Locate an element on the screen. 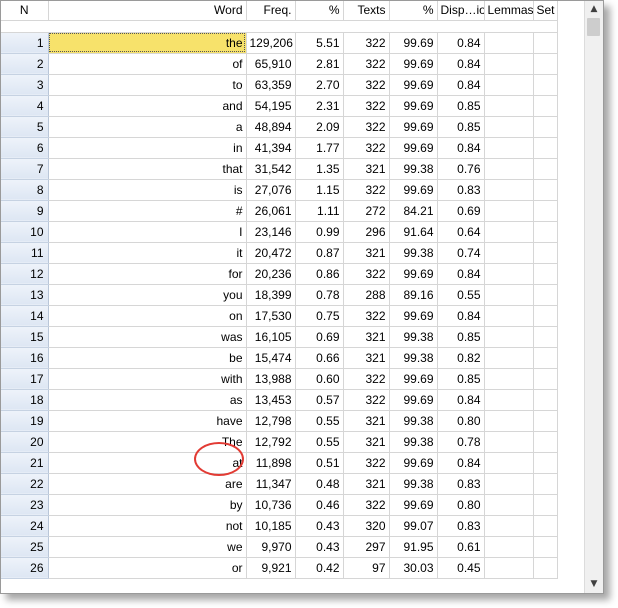 This screenshot has width=618, height=608. dispersion-cell: 0.69 is located at coordinates (461, 211).